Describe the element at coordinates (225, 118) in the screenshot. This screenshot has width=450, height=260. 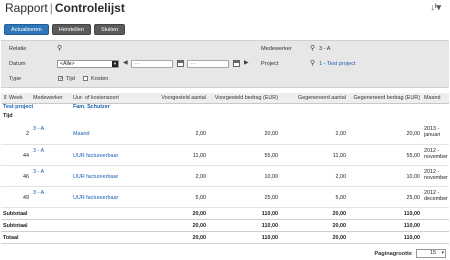
I see `group-row-type: Tijd` at that location.